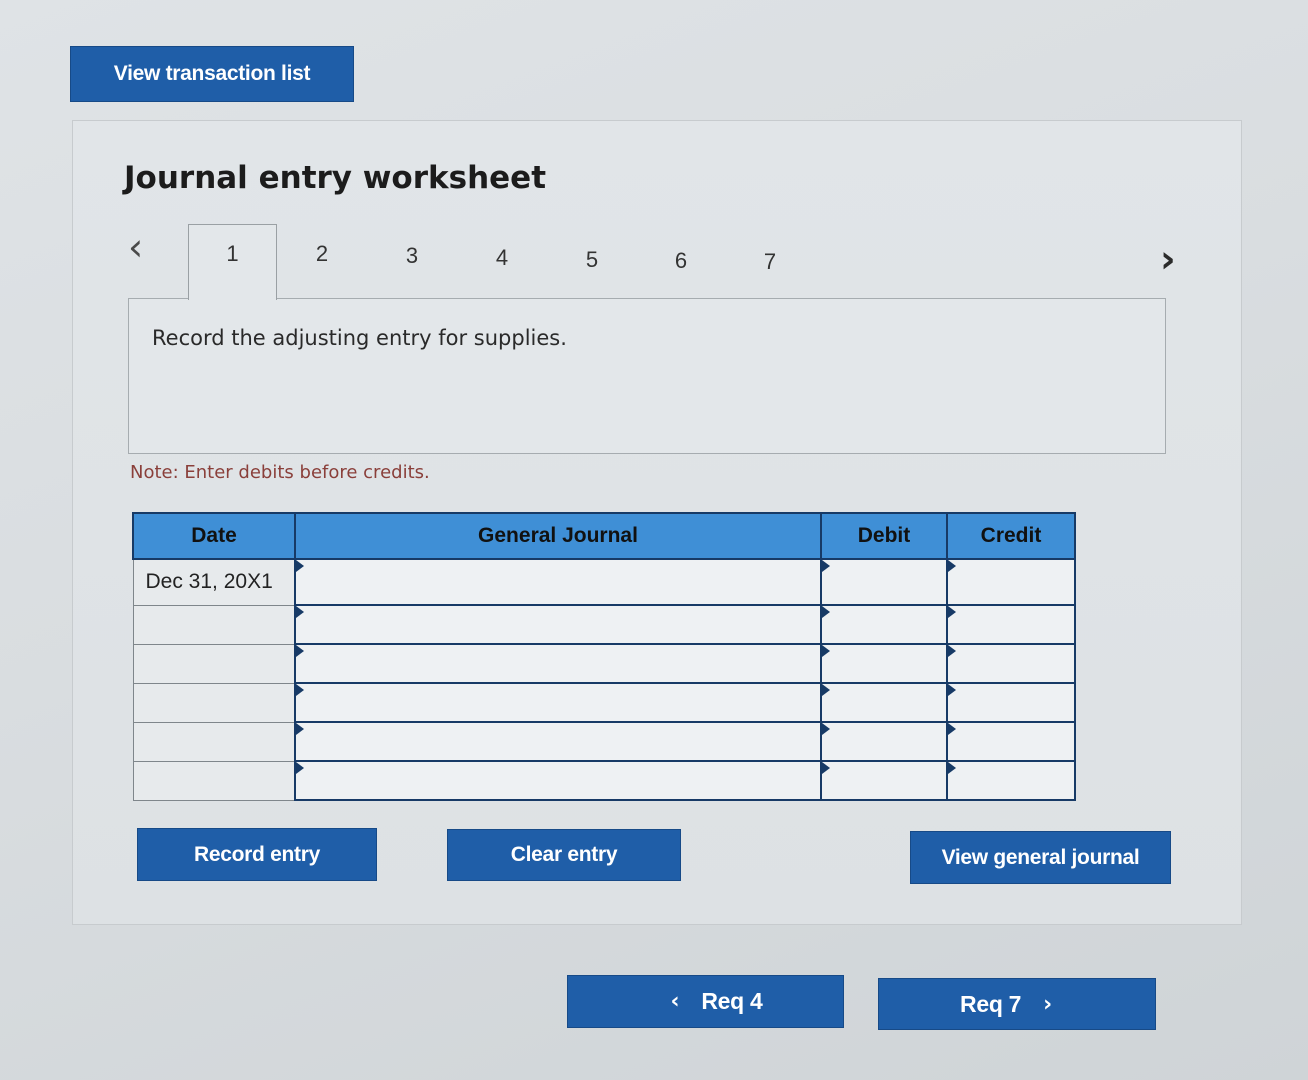 Image resolution: width=1308 pixels, height=1080 pixels. I want to click on tab-4: 4, so click(502, 258).